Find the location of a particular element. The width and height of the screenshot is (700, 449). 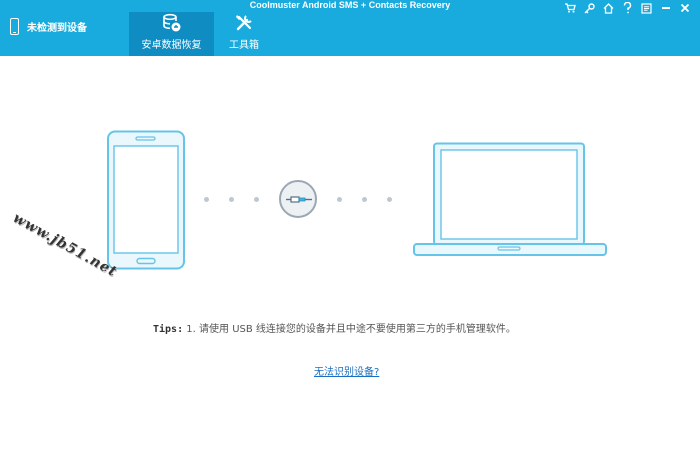

tools-icon is located at coordinates (244, 23).